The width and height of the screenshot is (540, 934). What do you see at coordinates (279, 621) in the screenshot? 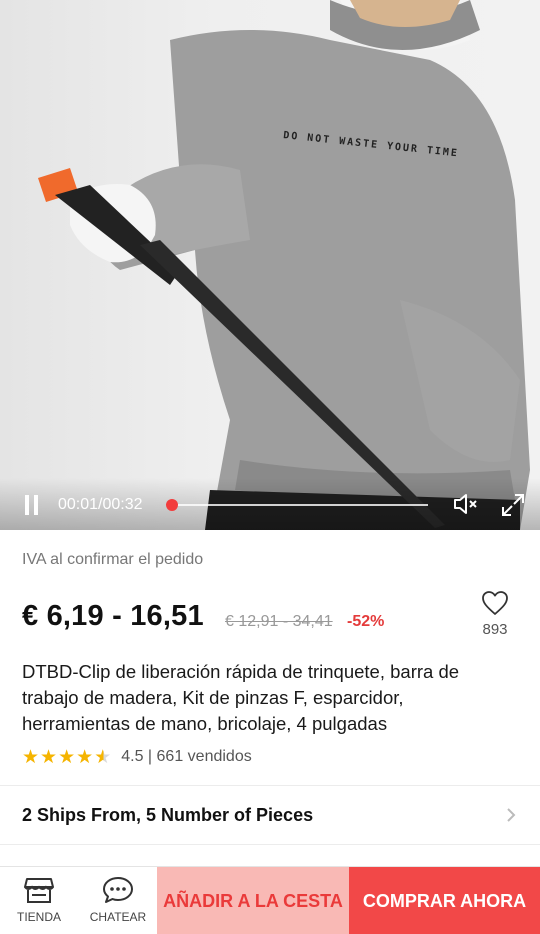
I see `original-price: € 12,91 - 34,41` at bounding box center [279, 621].